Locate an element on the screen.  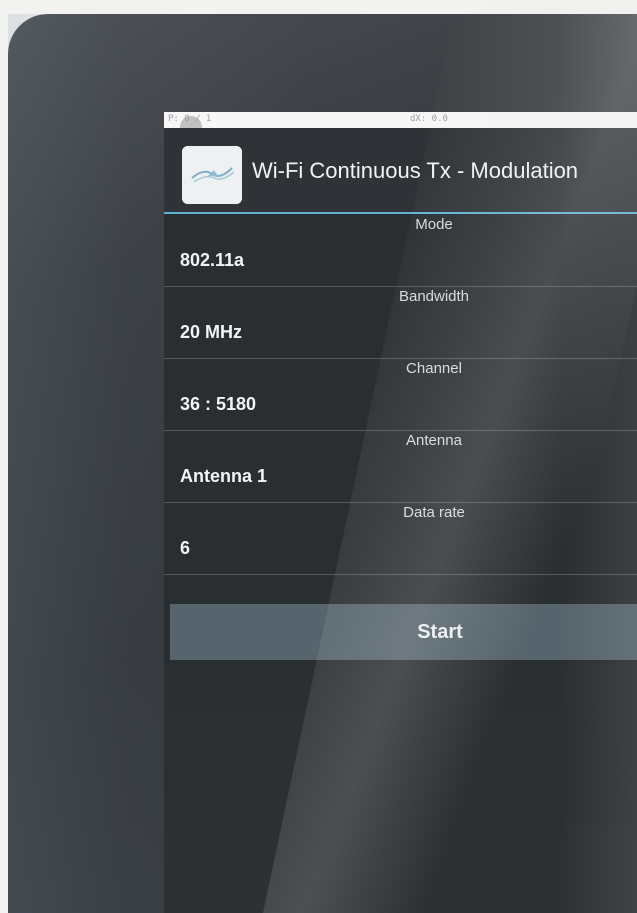
setting-label: Mode is located at coordinates (434, 224).